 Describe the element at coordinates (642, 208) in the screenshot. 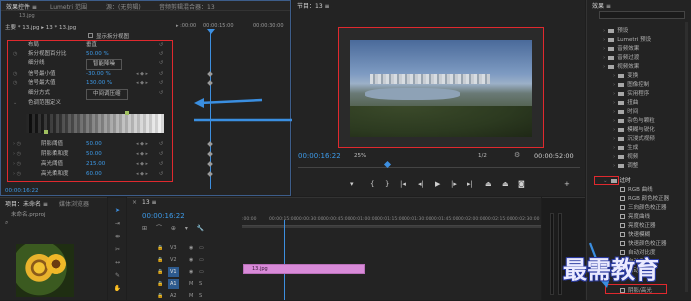

I see `effect-item: 三向颜色校正器` at that location.